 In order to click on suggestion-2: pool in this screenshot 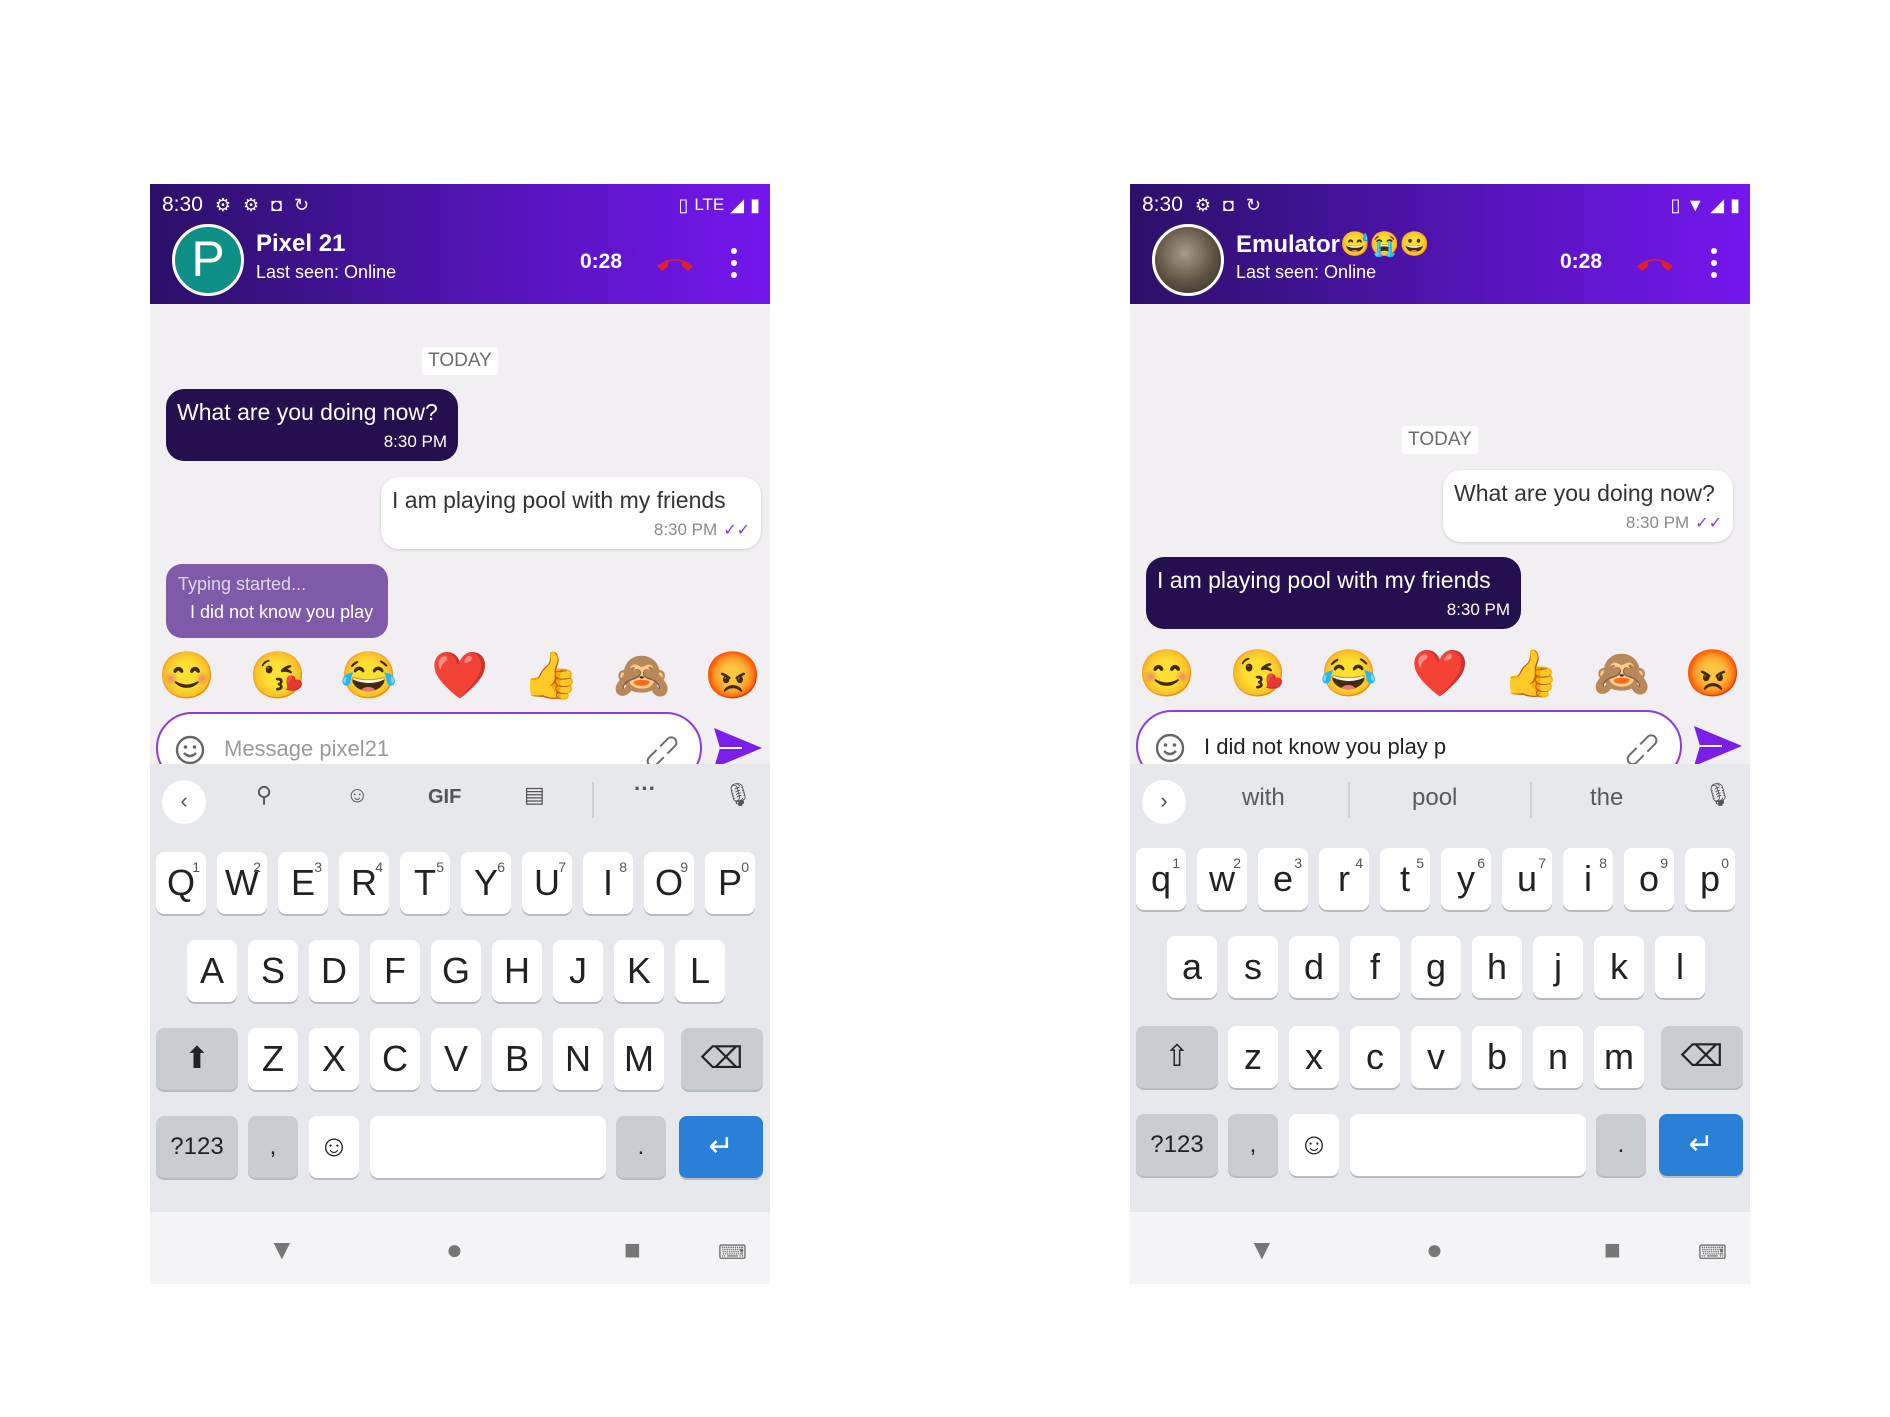, I will do `click(1434, 798)`.